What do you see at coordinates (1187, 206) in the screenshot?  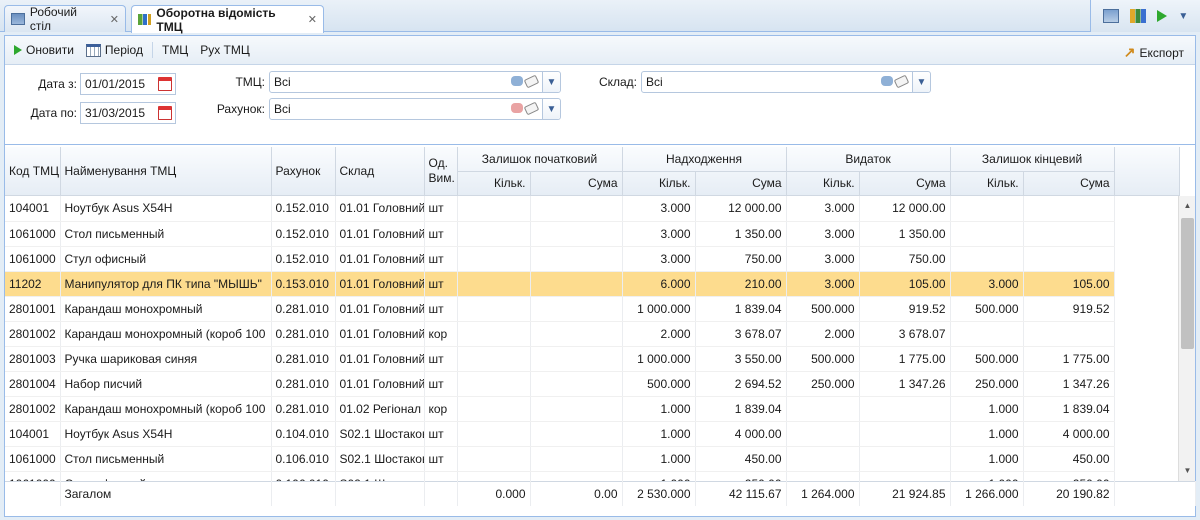 I see `scroll-up-arrow-icon: ▲` at bounding box center [1187, 206].